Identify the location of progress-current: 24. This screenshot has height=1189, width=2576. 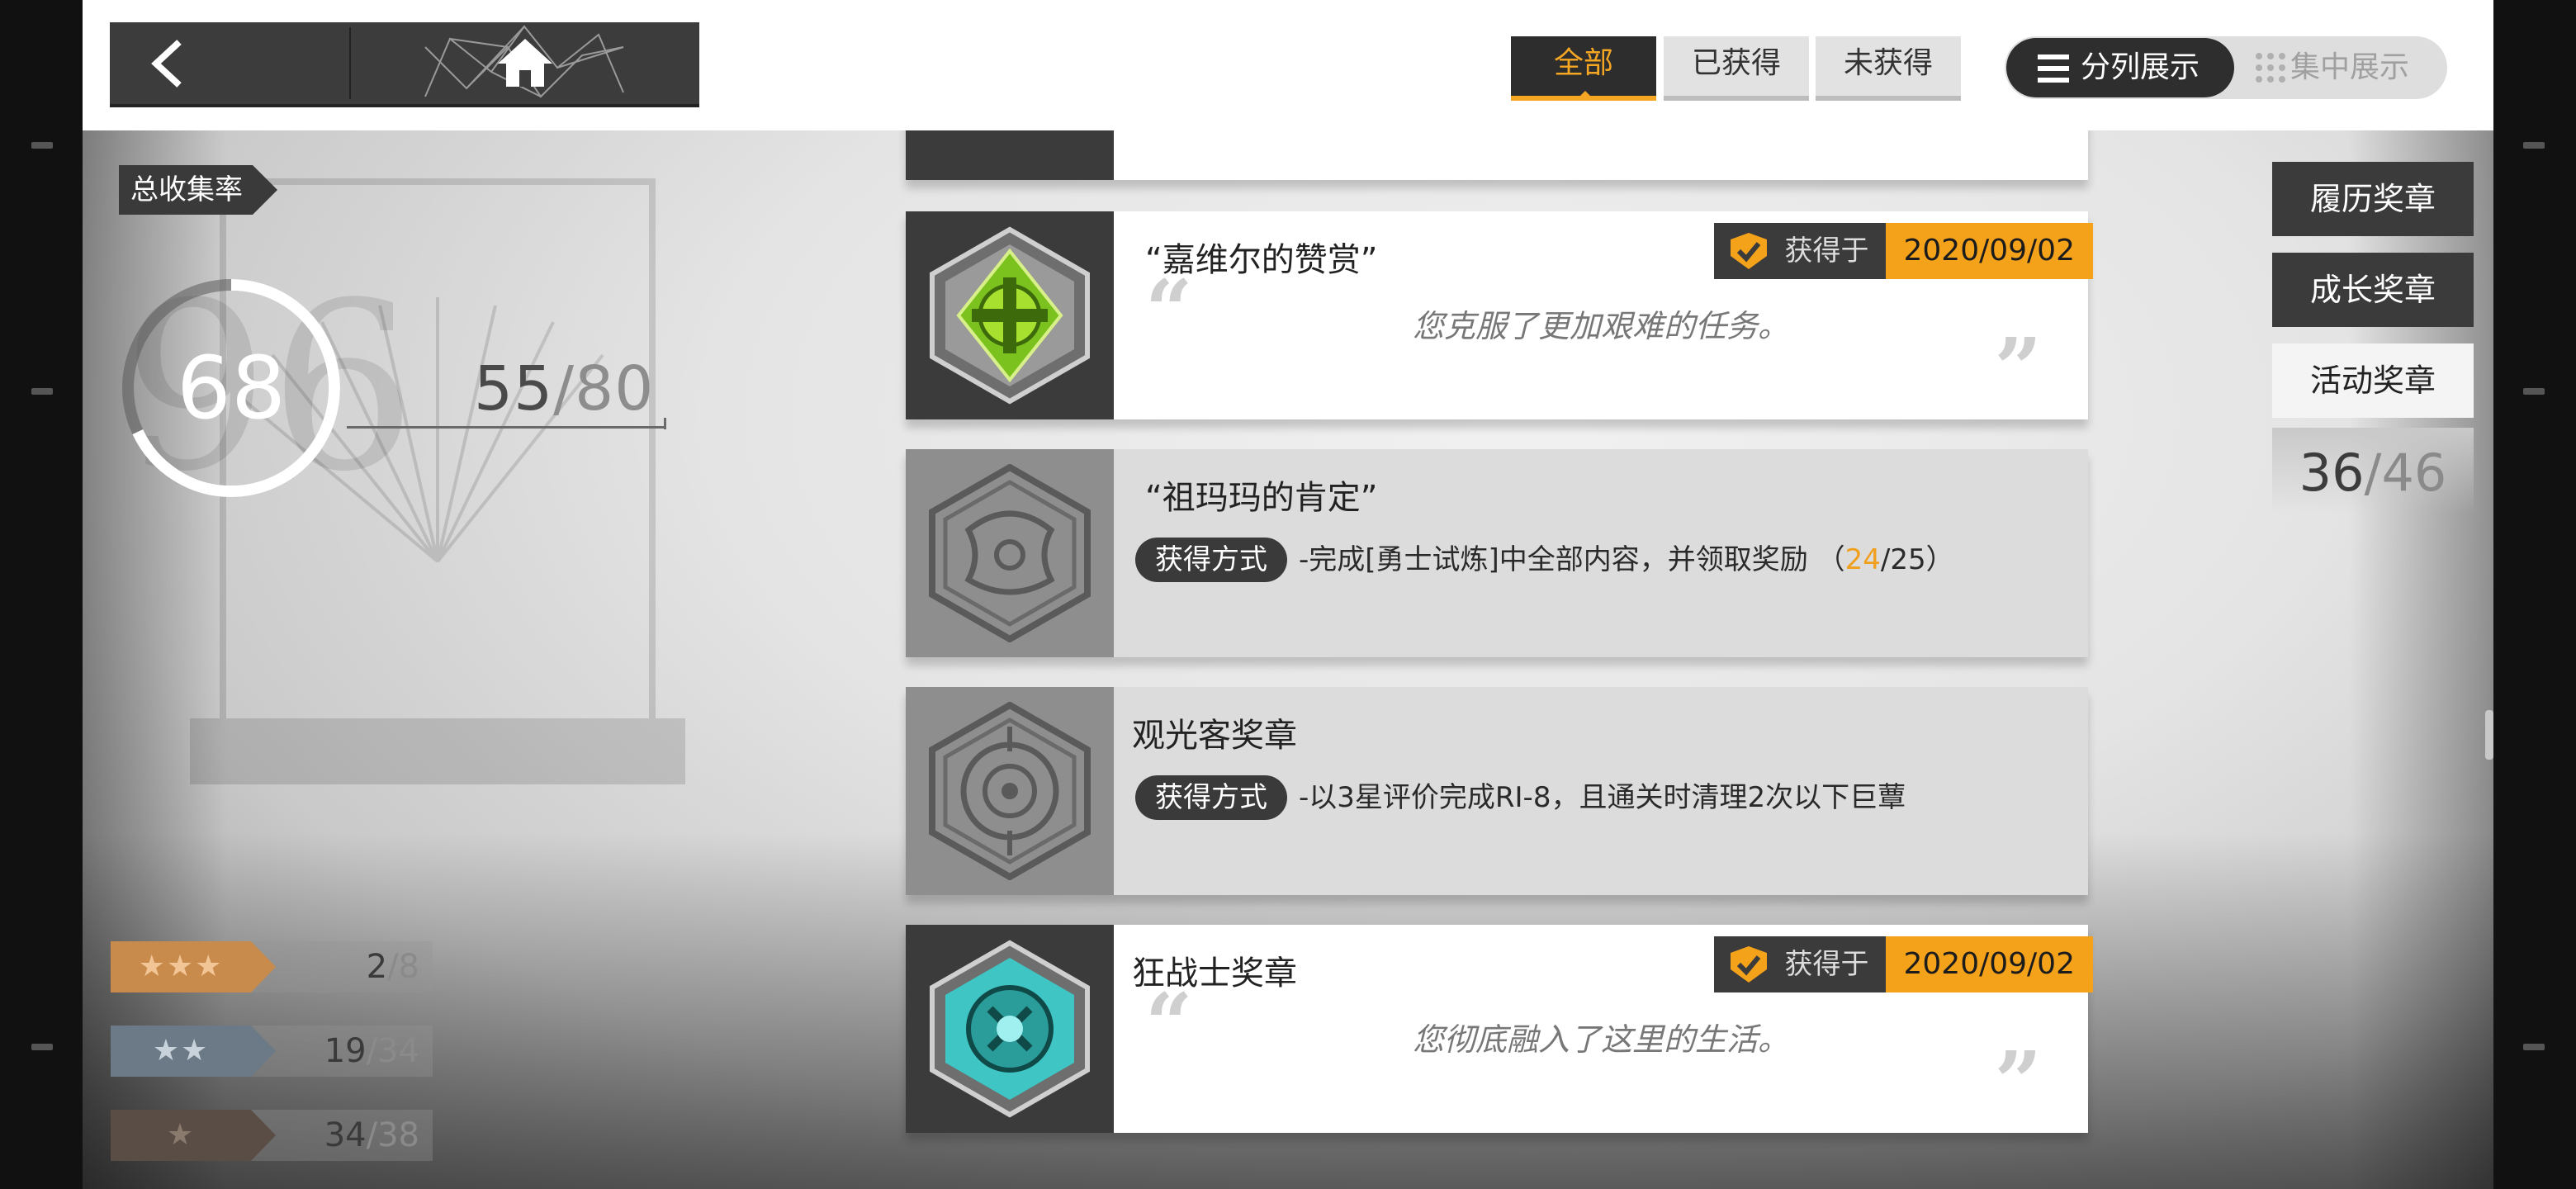
(1862, 559).